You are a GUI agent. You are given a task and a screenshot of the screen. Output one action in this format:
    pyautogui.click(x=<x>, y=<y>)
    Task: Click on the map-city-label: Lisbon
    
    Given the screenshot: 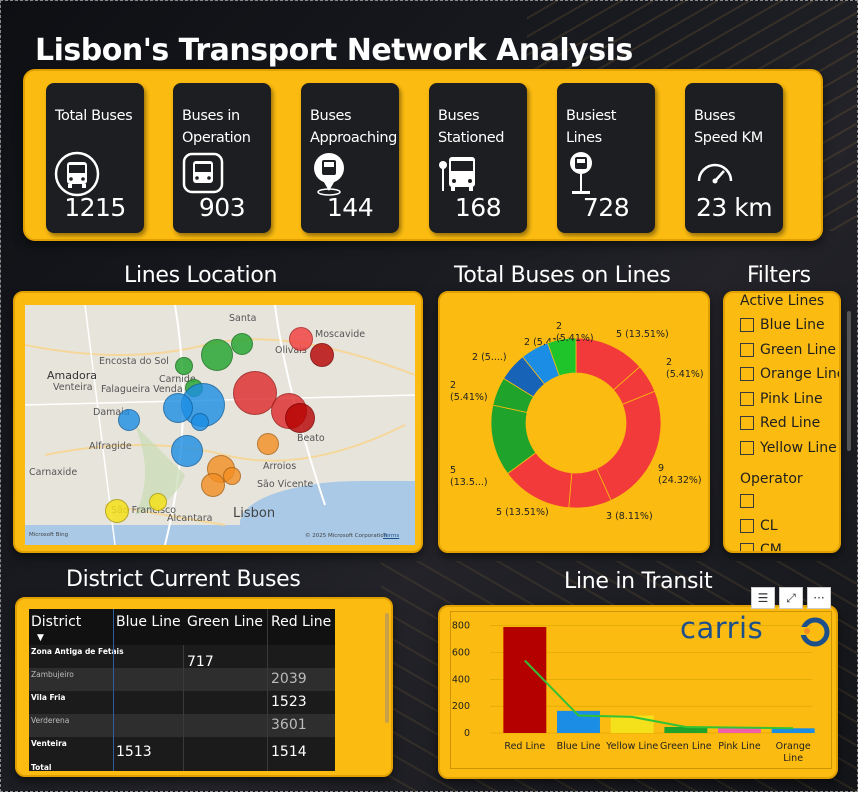 What is the action you would take?
    pyautogui.click(x=254, y=513)
    